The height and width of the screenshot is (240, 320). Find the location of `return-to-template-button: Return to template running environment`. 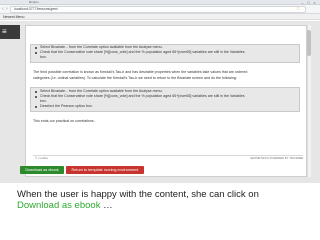

return-to-template-button: Return to template running environment is located at coordinates (105, 170).